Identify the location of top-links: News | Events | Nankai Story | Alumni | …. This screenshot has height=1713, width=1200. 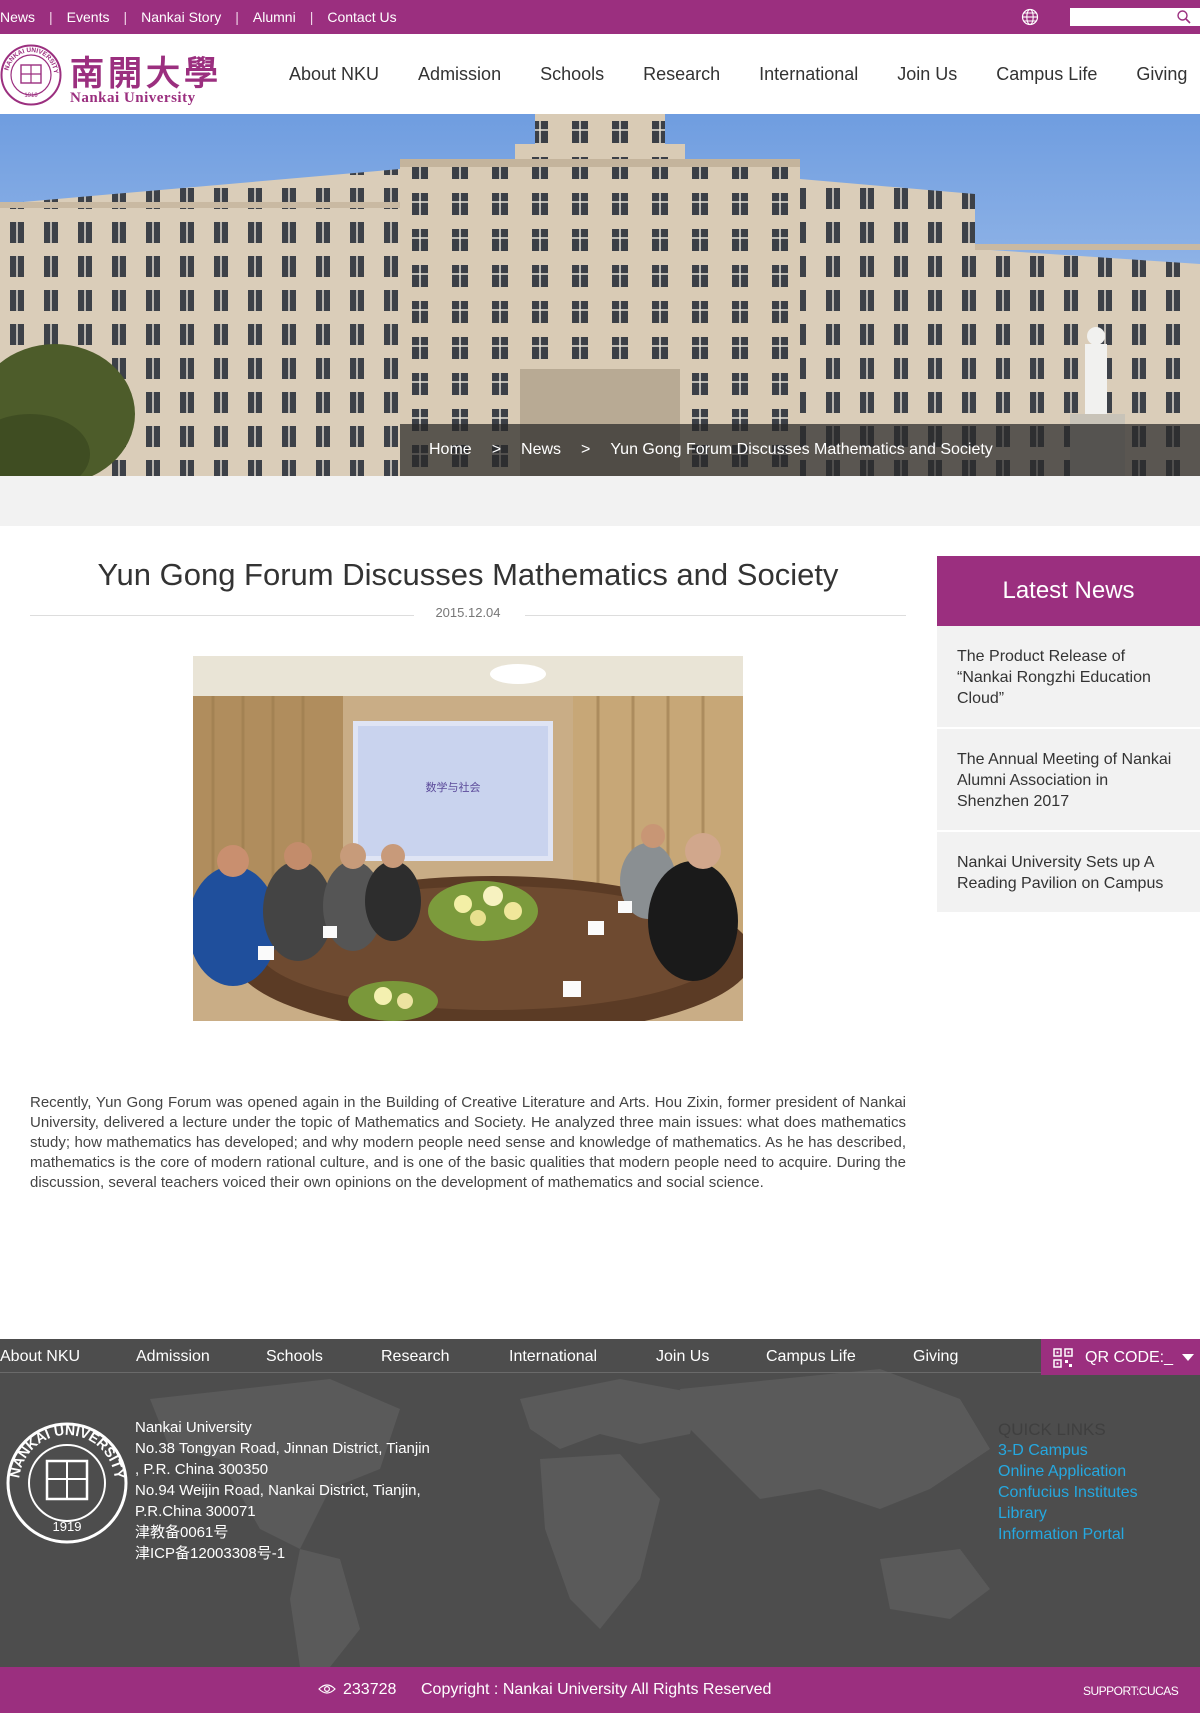
(198, 17).